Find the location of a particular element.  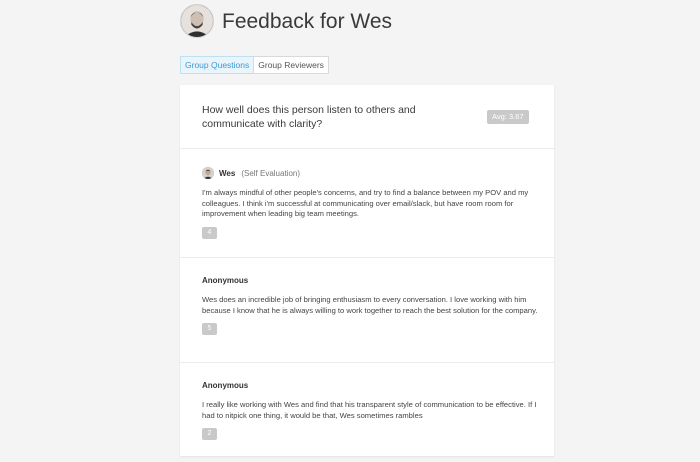

self-evaluation-label: (Self Evaluation) is located at coordinates (271, 173).